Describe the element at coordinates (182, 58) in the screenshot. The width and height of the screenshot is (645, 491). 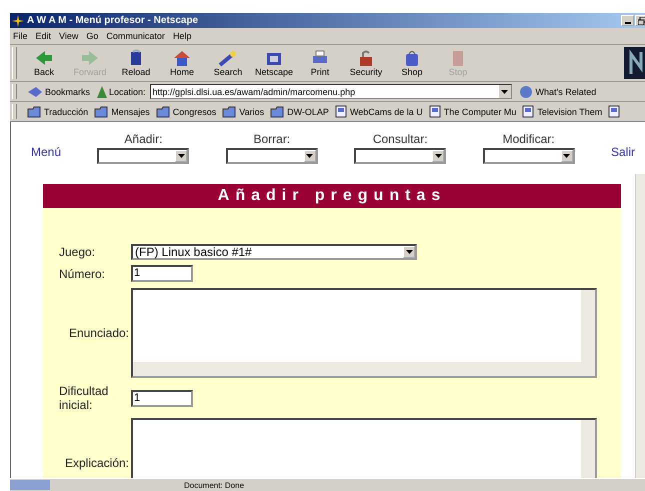
I see `house-icon` at that location.